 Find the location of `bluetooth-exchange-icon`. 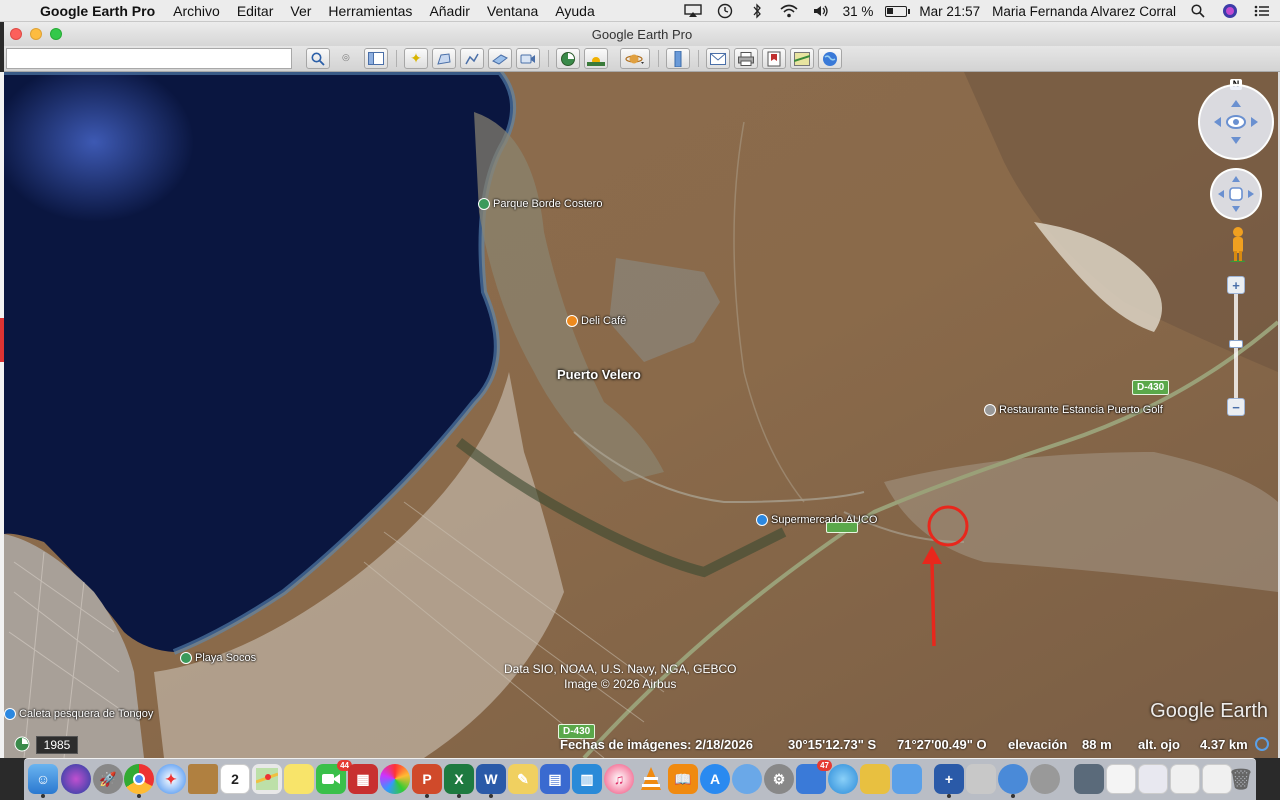

bluetooth-exchange-icon is located at coordinates (747, 779).